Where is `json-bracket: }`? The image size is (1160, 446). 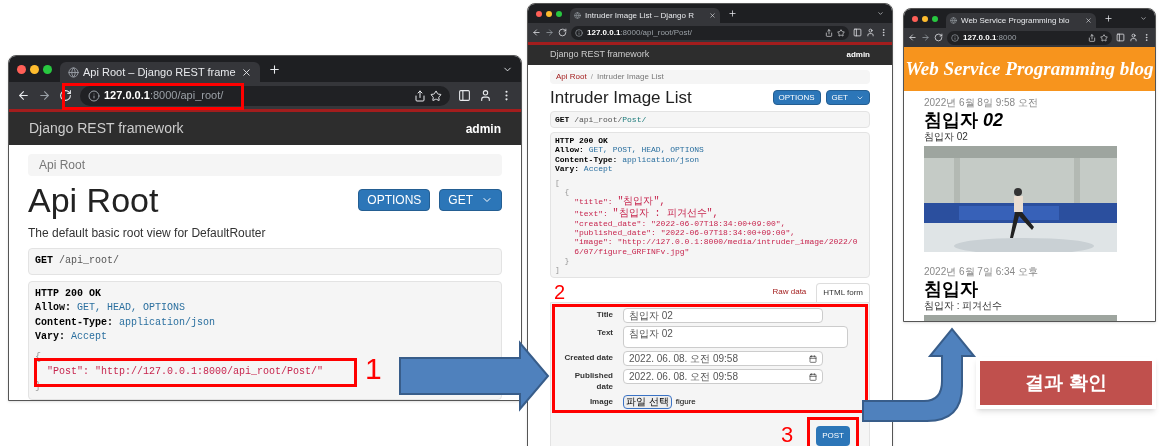 json-bracket: } is located at coordinates (567, 260).